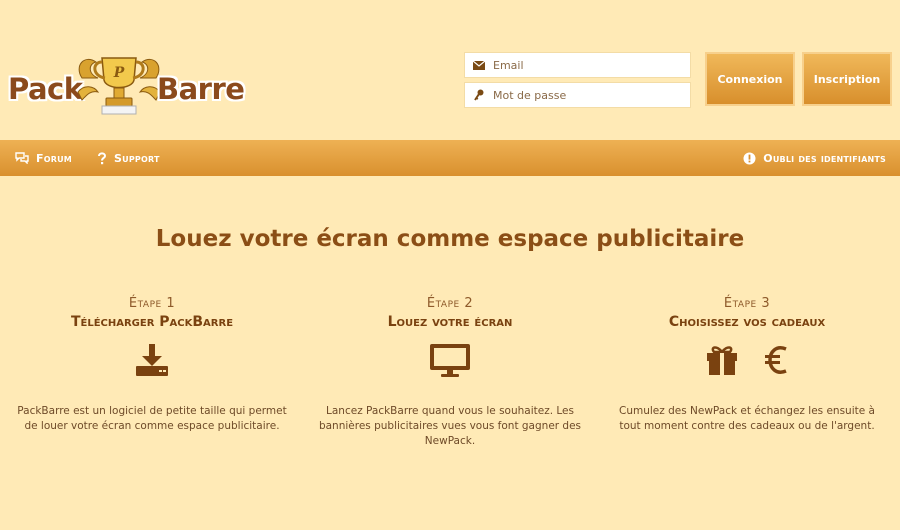  I want to click on nav-forum: Forum, so click(43, 158).